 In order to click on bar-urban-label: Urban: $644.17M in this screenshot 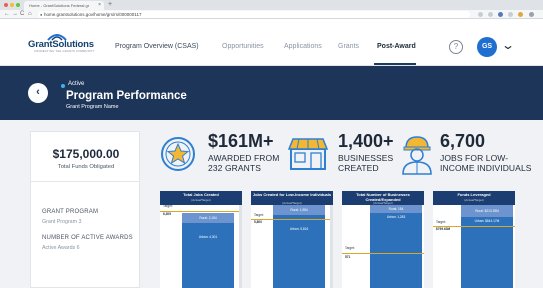, I will do `click(487, 221)`.